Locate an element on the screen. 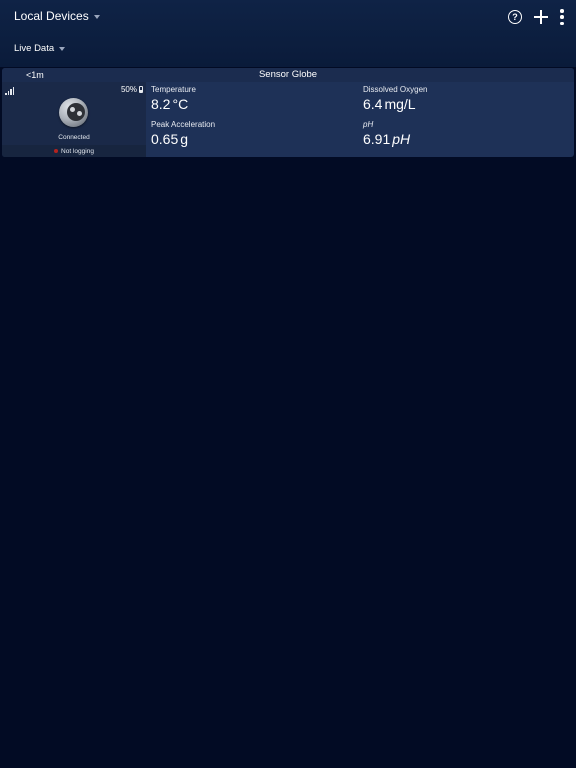 The height and width of the screenshot is (768, 576). reading-unit: g is located at coordinates (184, 139).